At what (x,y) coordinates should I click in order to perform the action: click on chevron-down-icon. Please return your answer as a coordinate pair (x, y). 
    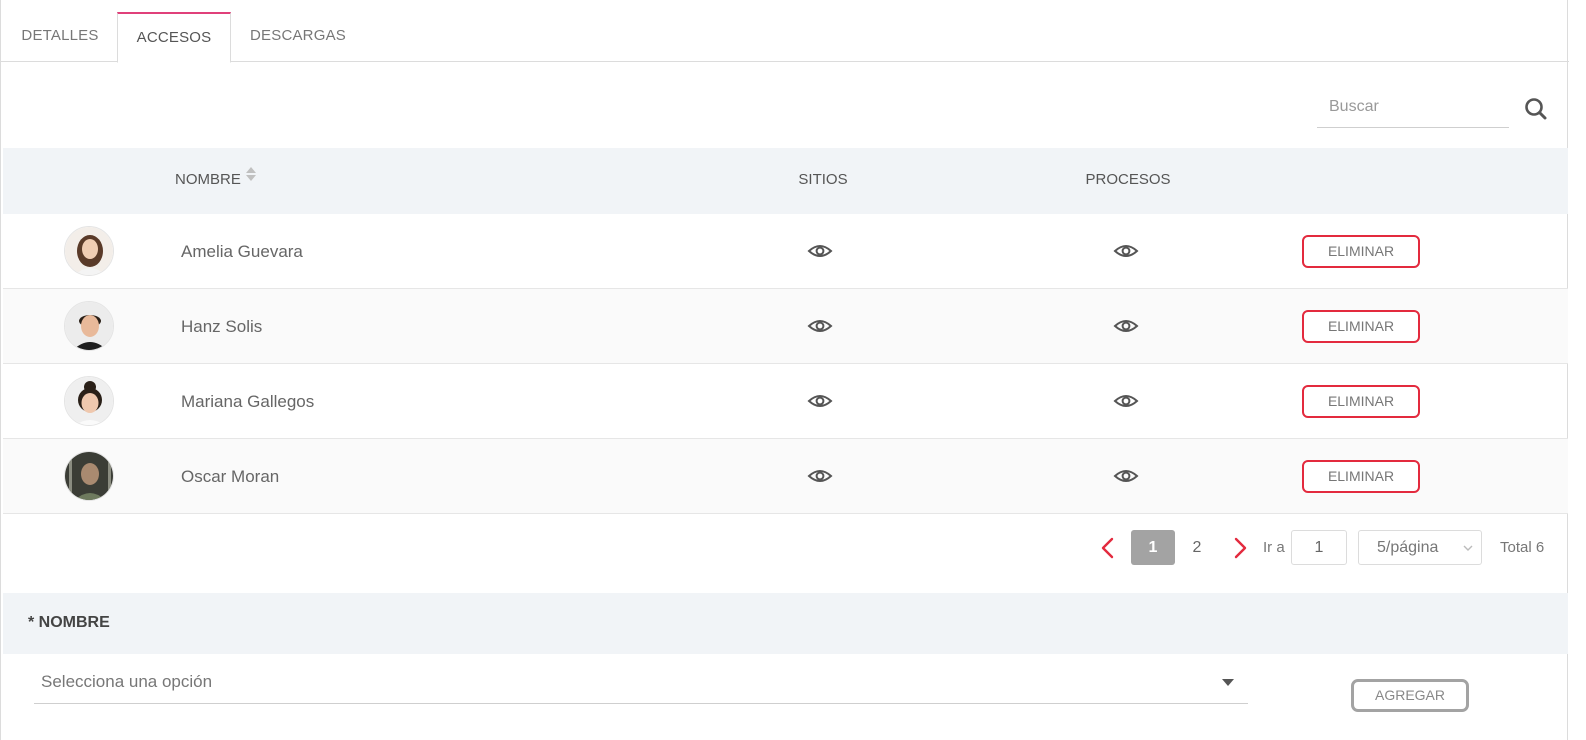
    Looking at the image, I should click on (1468, 548).